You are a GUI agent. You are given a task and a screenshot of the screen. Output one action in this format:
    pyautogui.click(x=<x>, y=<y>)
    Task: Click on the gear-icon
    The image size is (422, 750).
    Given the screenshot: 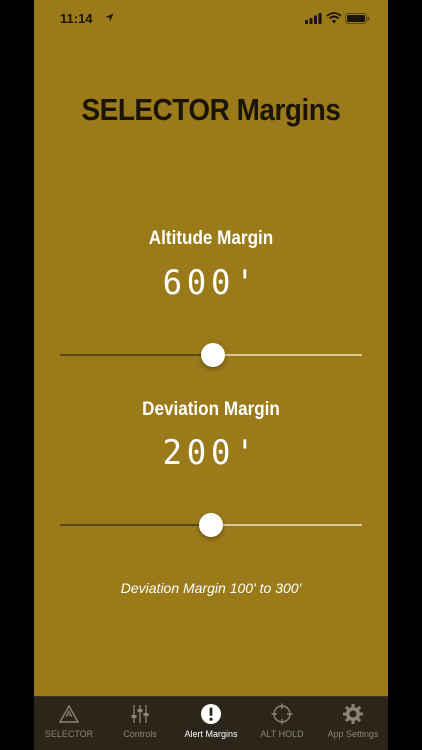 What is the action you would take?
    pyautogui.click(x=353, y=714)
    